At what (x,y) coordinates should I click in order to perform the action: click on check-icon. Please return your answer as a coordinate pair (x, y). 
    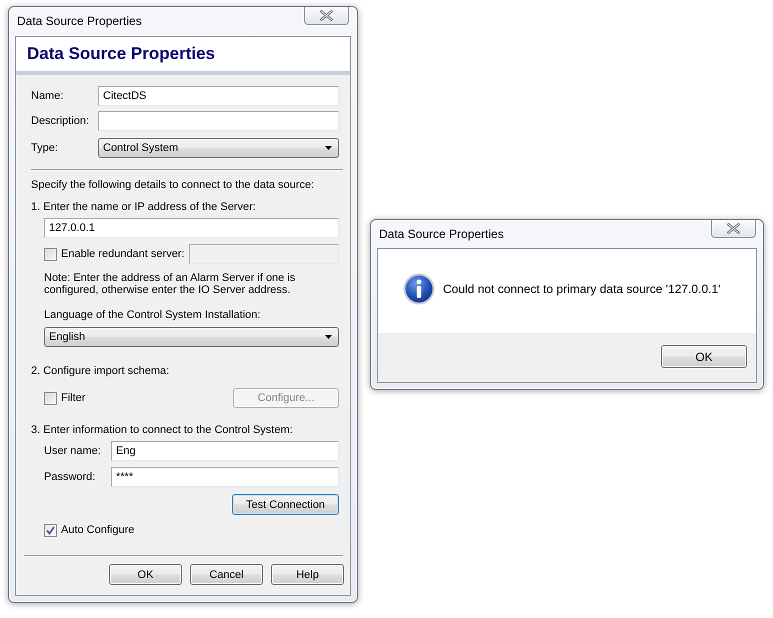
    Looking at the image, I should click on (50, 530).